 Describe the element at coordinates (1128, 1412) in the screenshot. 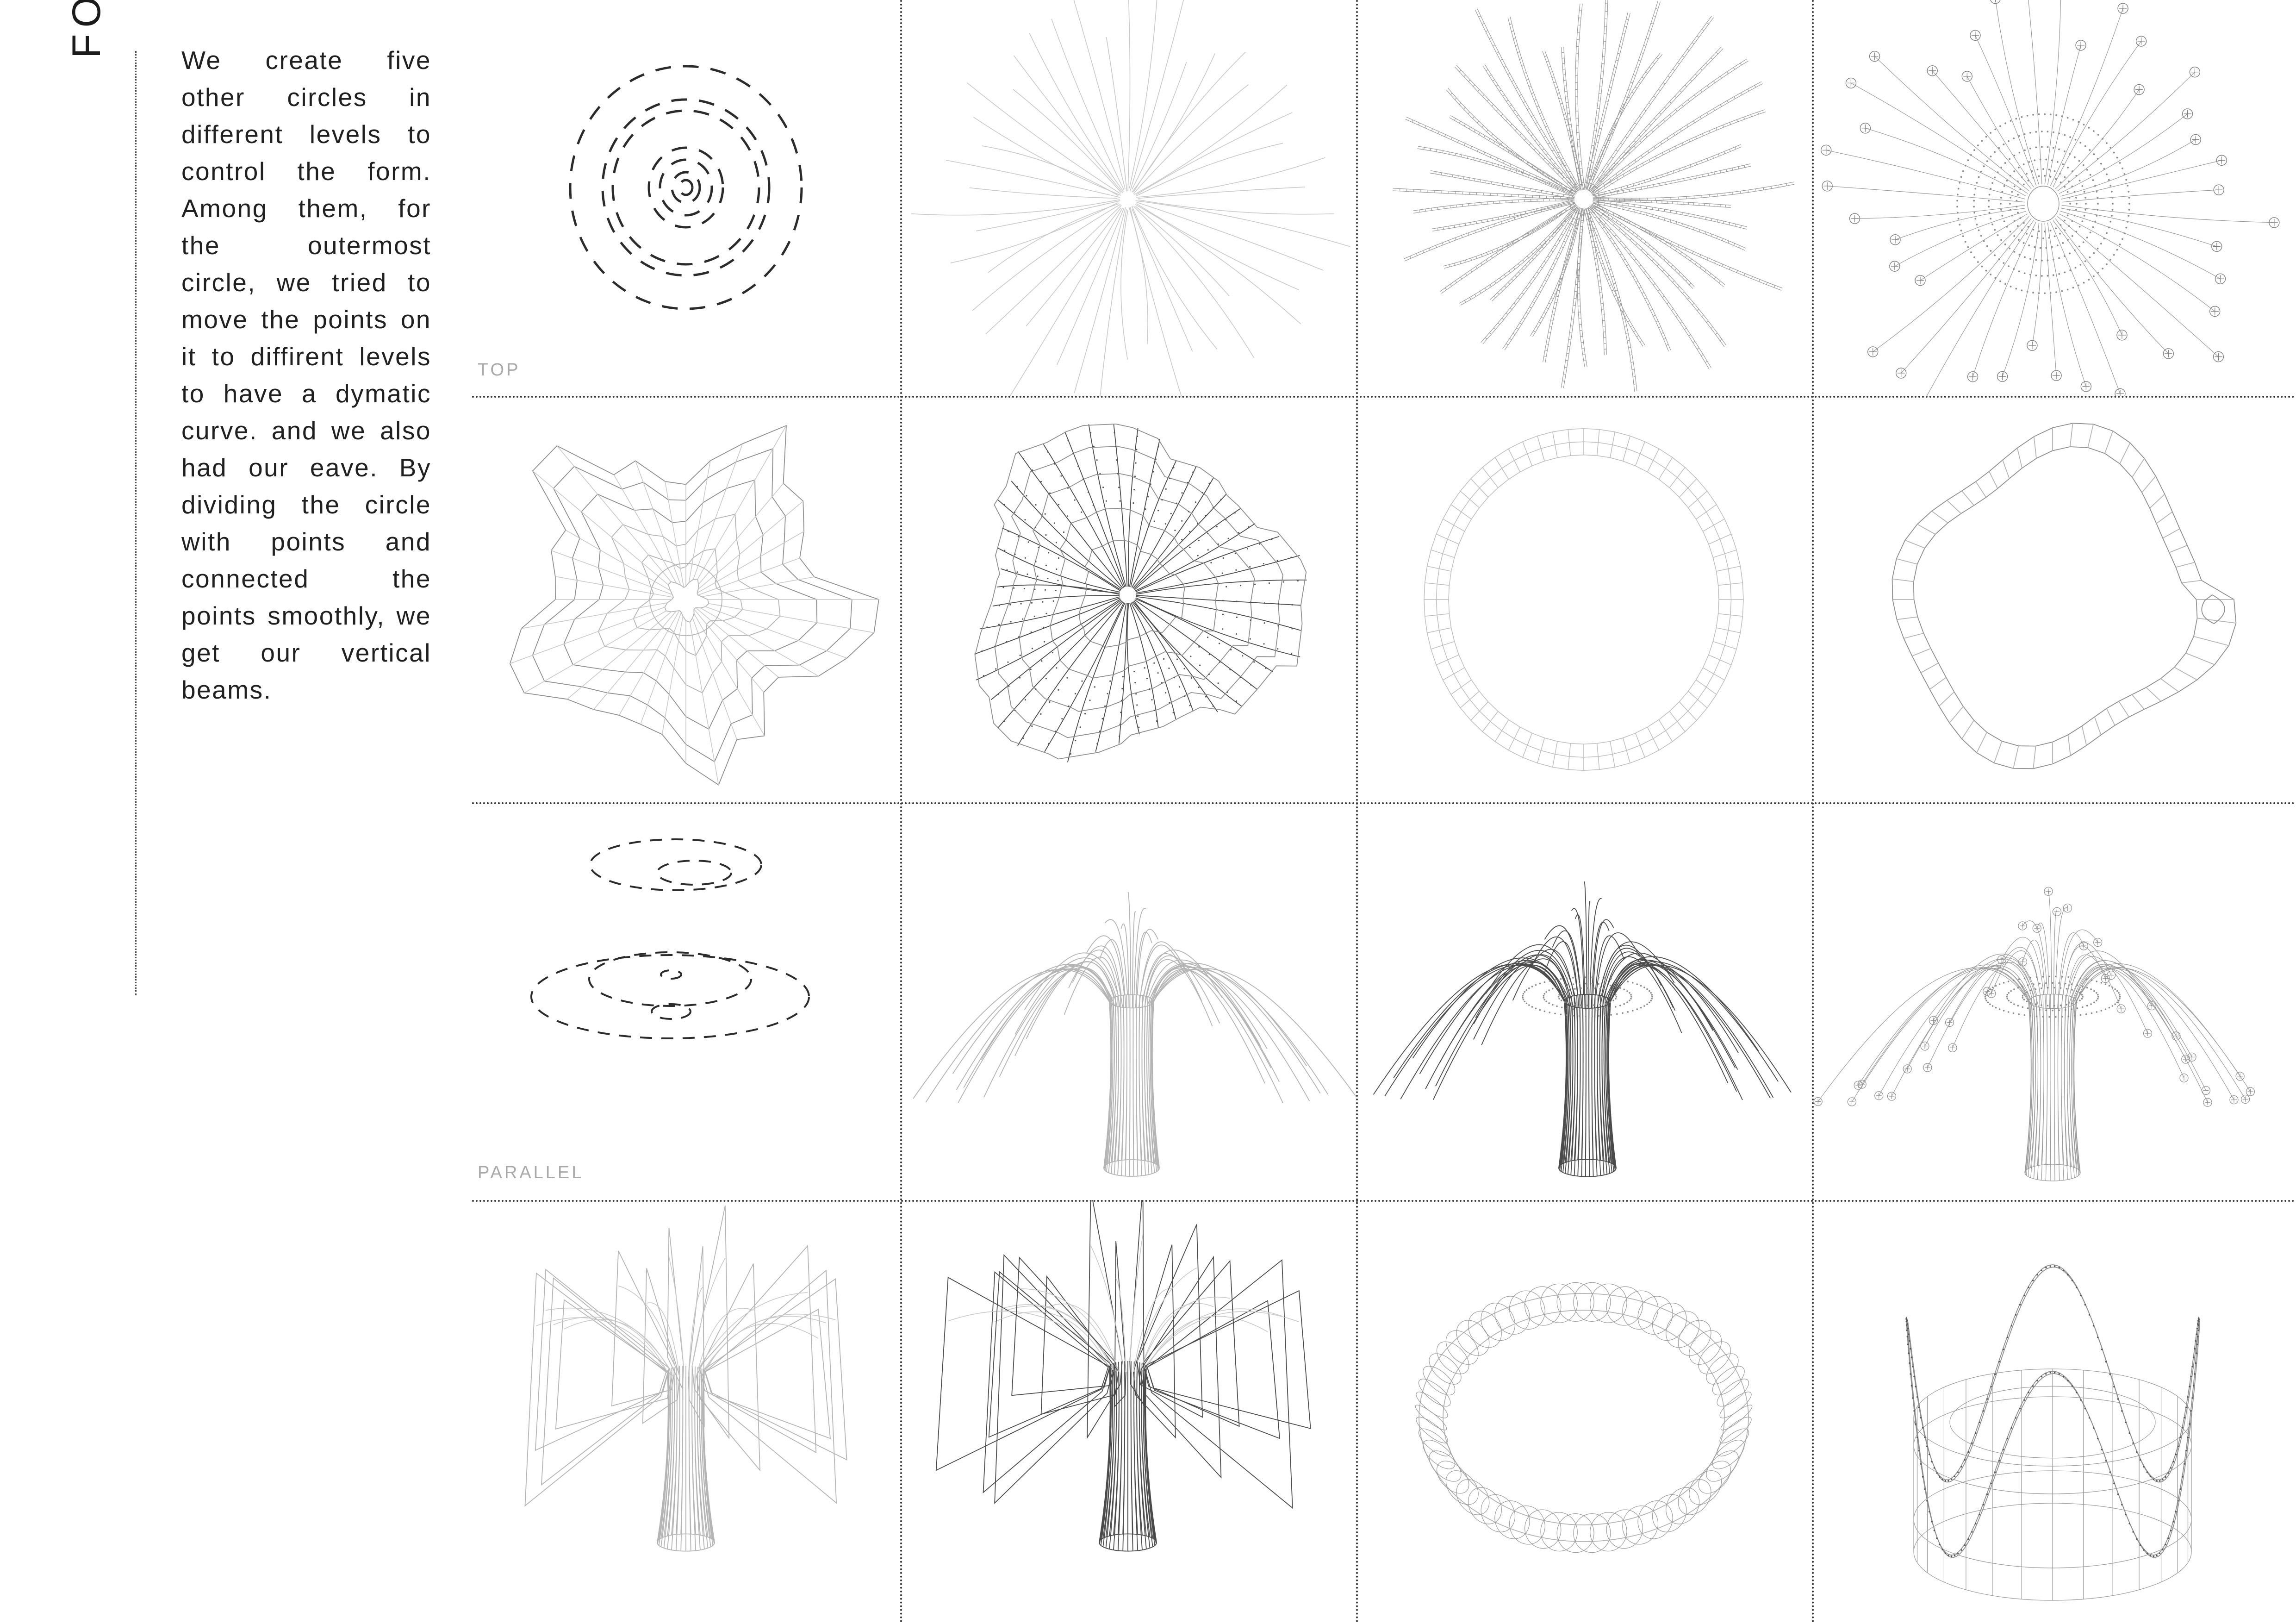

I see `drawing-canopy-pavilion-dark` at that location.